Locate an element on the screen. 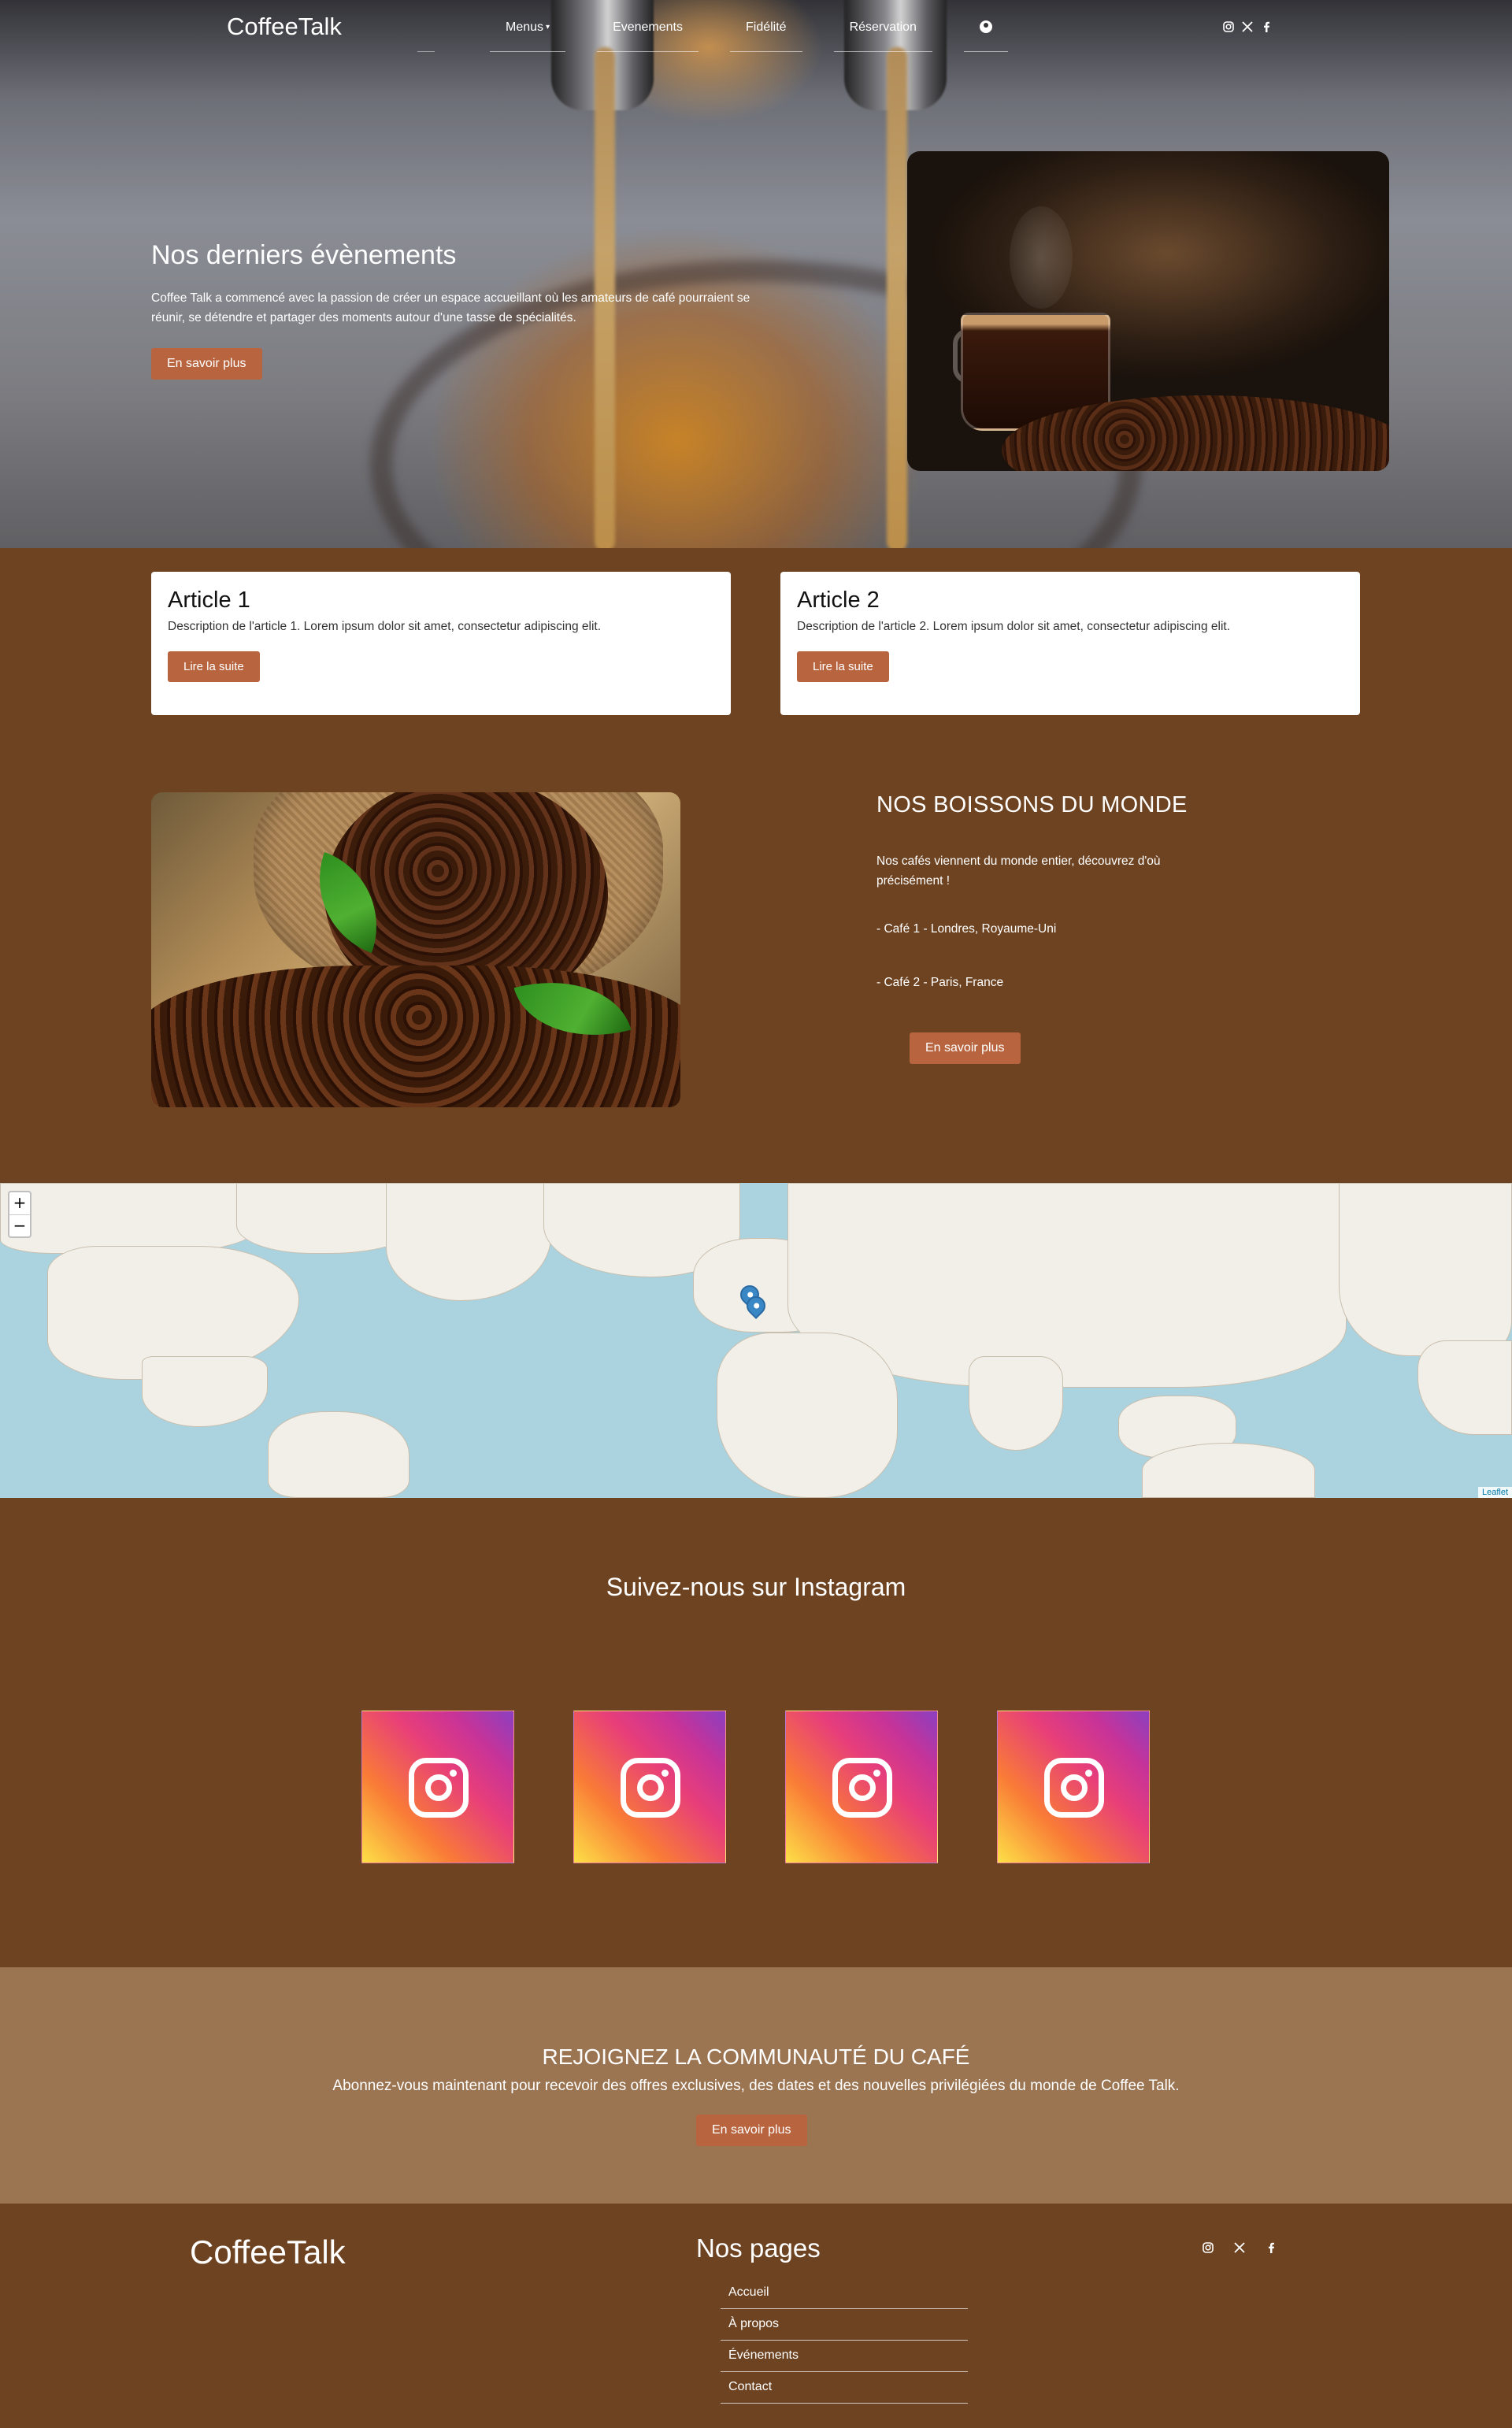  footer-link-contact: Contact is located at coordinates (844, 2388).